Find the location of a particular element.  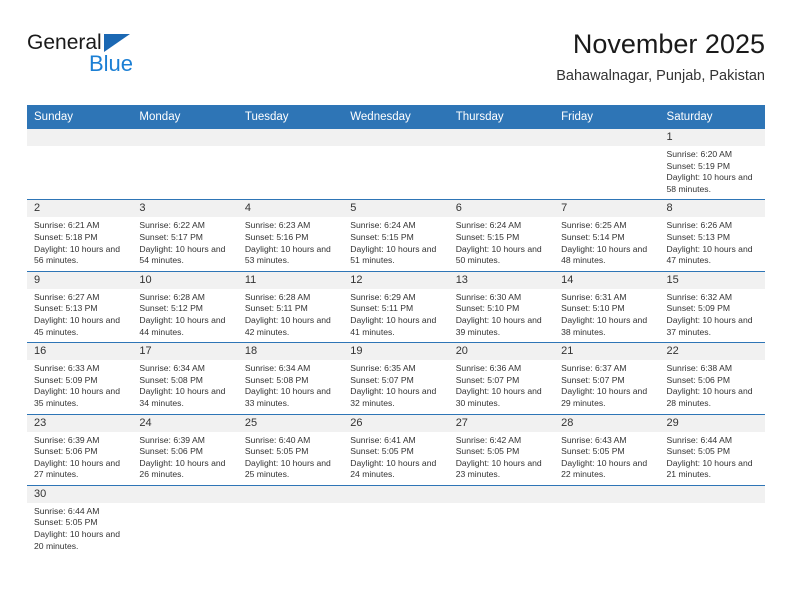

sunrise-text: Sunrise: 6:37 AM is located at coordinates (594, 368).